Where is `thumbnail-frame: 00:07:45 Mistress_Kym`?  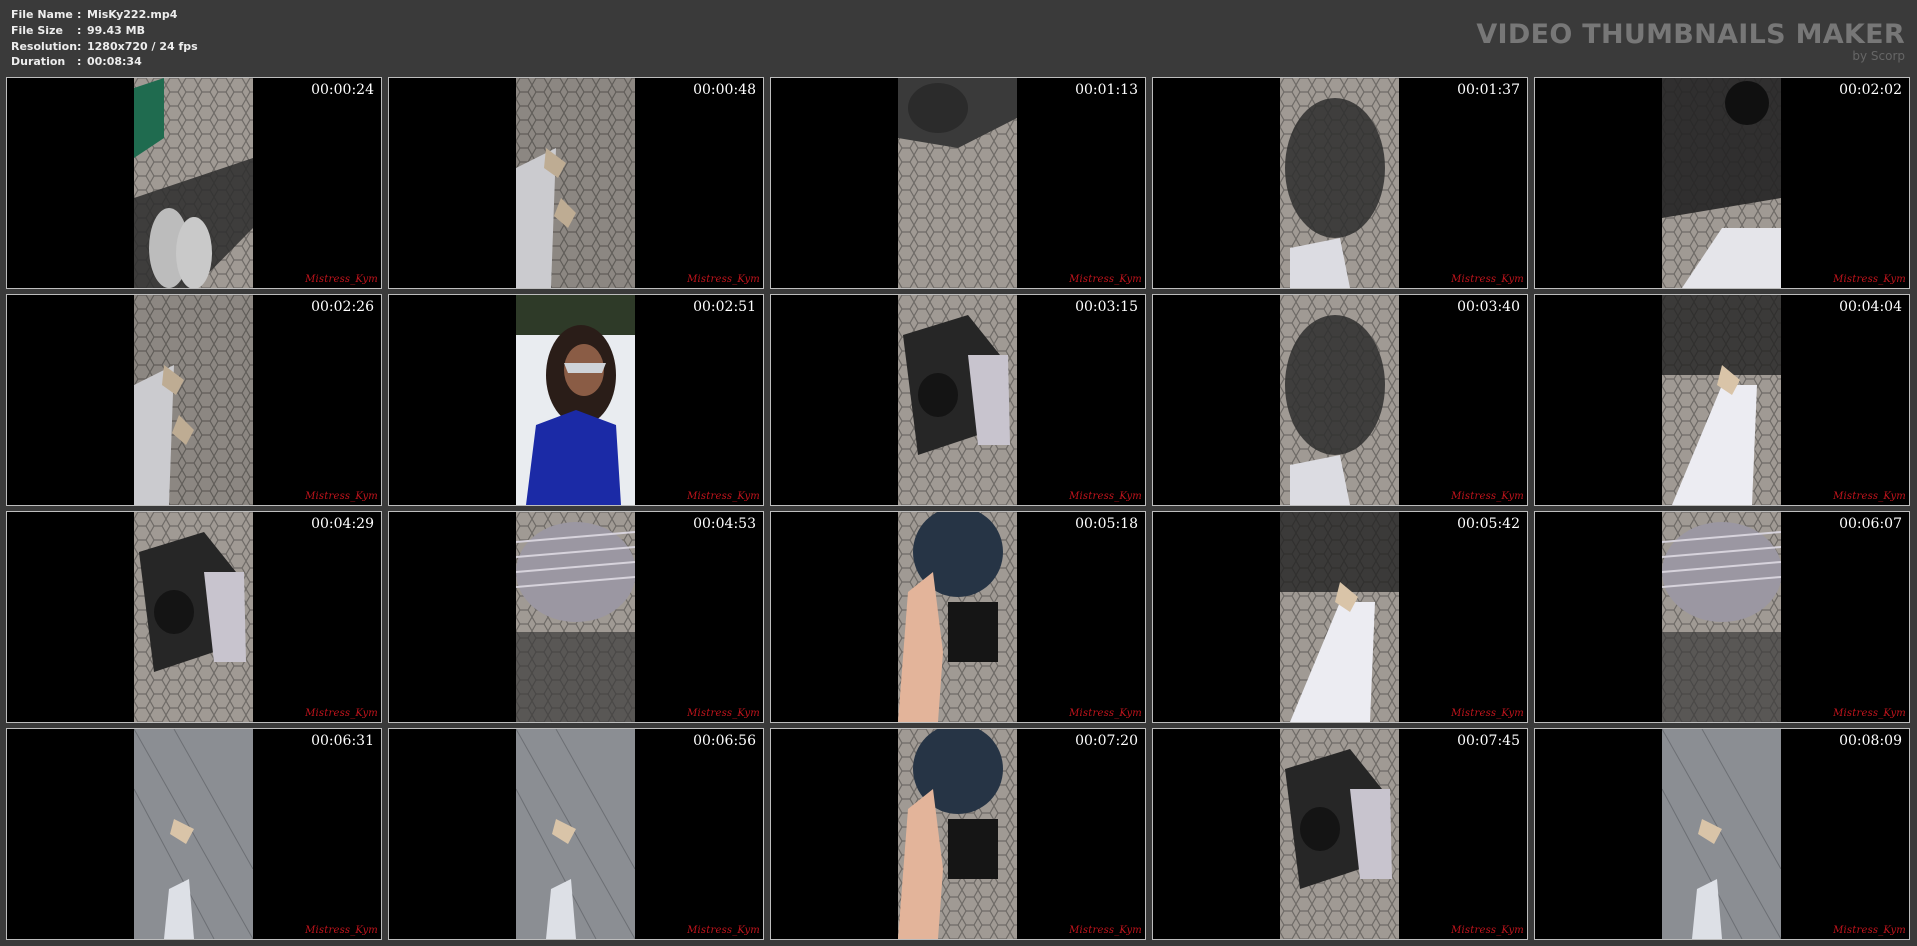 thumbnail-frame: 00:07:45 Mistress_Kym is located at coordinates (1340, 834).